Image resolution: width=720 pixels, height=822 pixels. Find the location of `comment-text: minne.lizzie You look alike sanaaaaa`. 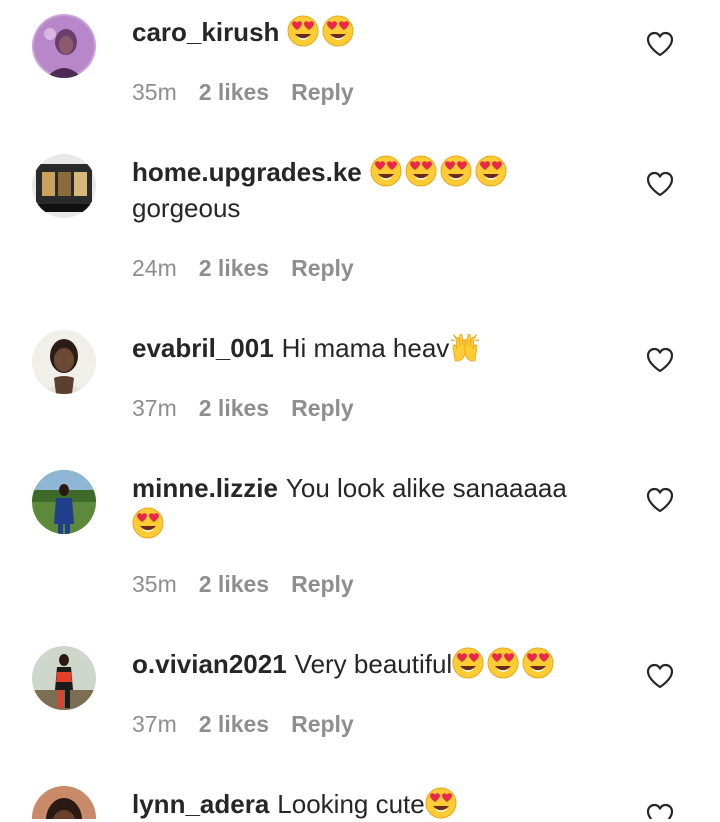

comment-text: minne.lizzie You look alike sanaaaaa is located at coordinates (372, 506).